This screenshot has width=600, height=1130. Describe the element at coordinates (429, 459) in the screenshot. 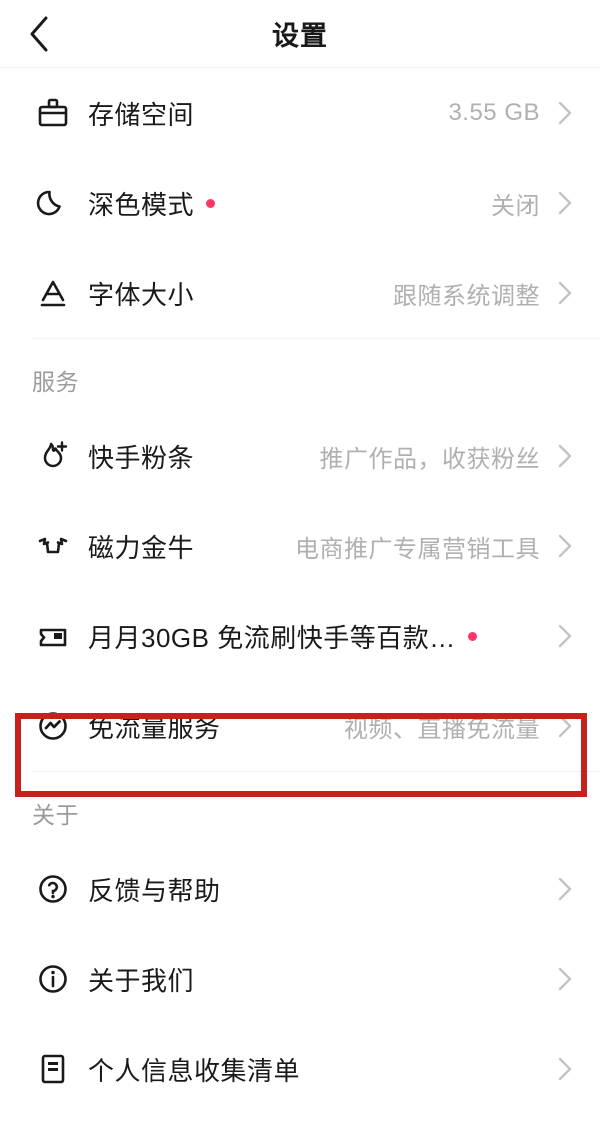

I see `settings-row-value: 推广作品，收获粉丝` at that location.